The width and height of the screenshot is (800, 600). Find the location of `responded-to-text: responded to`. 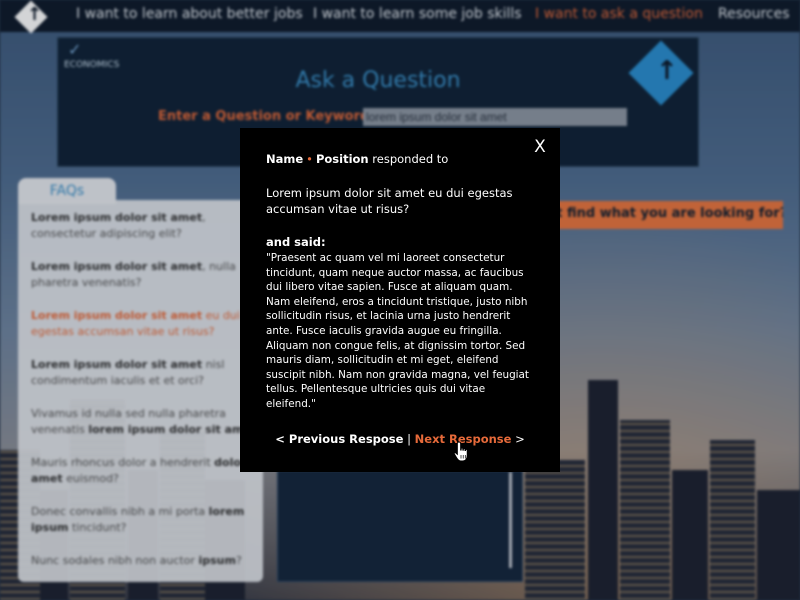

responded-to-text: responded to is located at coordinates (410, 159).